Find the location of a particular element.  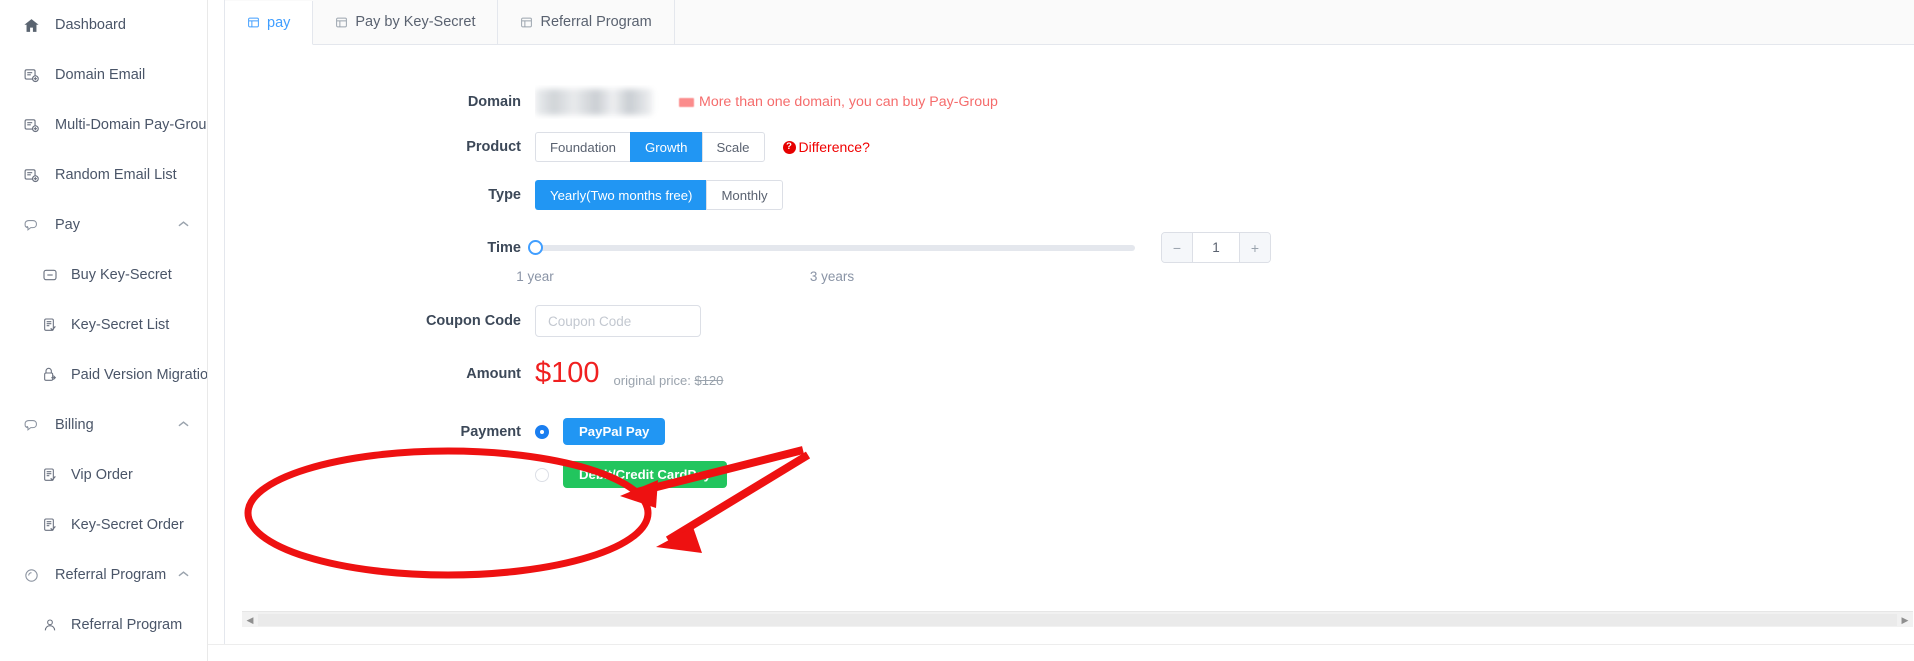

tab-pay: pay is located at coordinates (269, 23).